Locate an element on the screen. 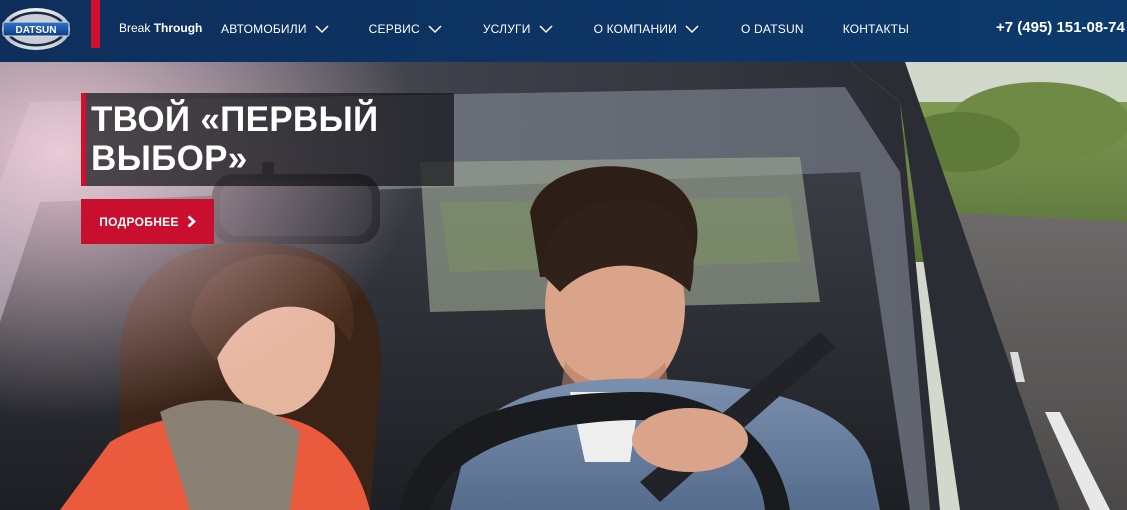 The height and width of the screenshot is (510, 1127). accent-bar is located at coordinates (95, 24).